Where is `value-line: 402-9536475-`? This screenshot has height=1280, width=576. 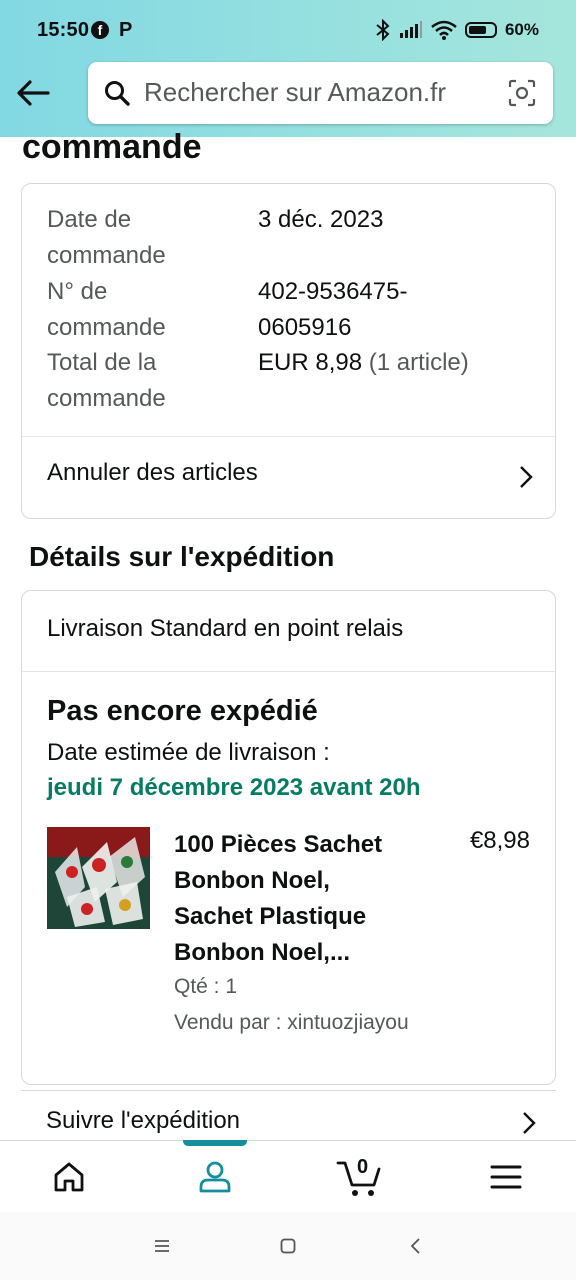 value-line: 402-9536475- is located at coordinates (333, 291).